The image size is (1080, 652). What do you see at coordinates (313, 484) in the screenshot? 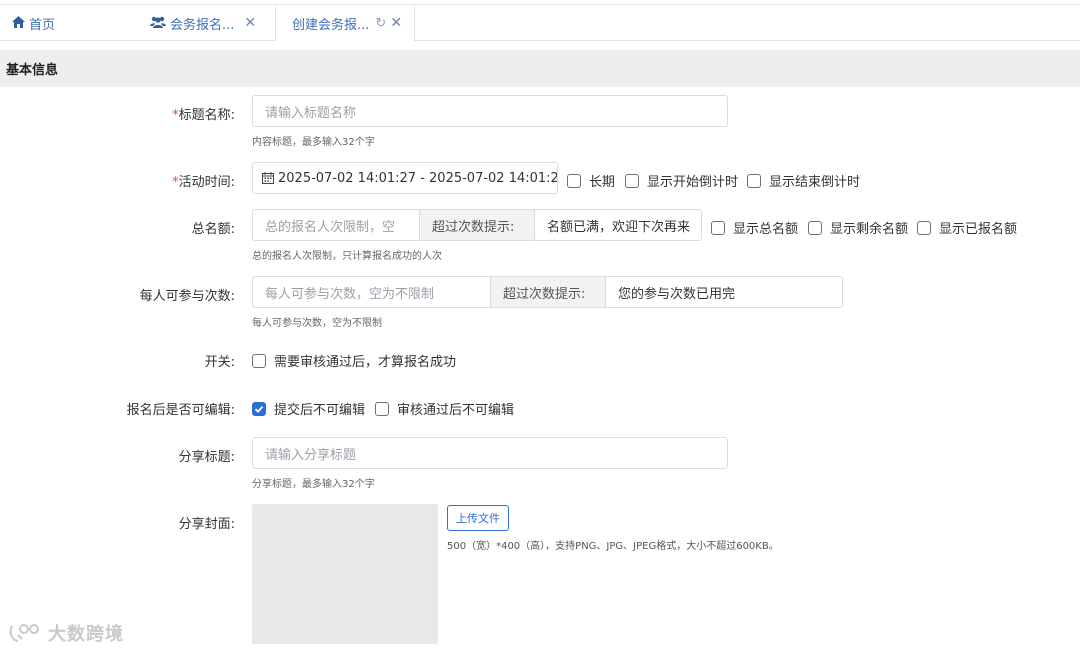
I see `share-title-help: 分享标题，最多输入32个字` at bounding box center [313, 484].